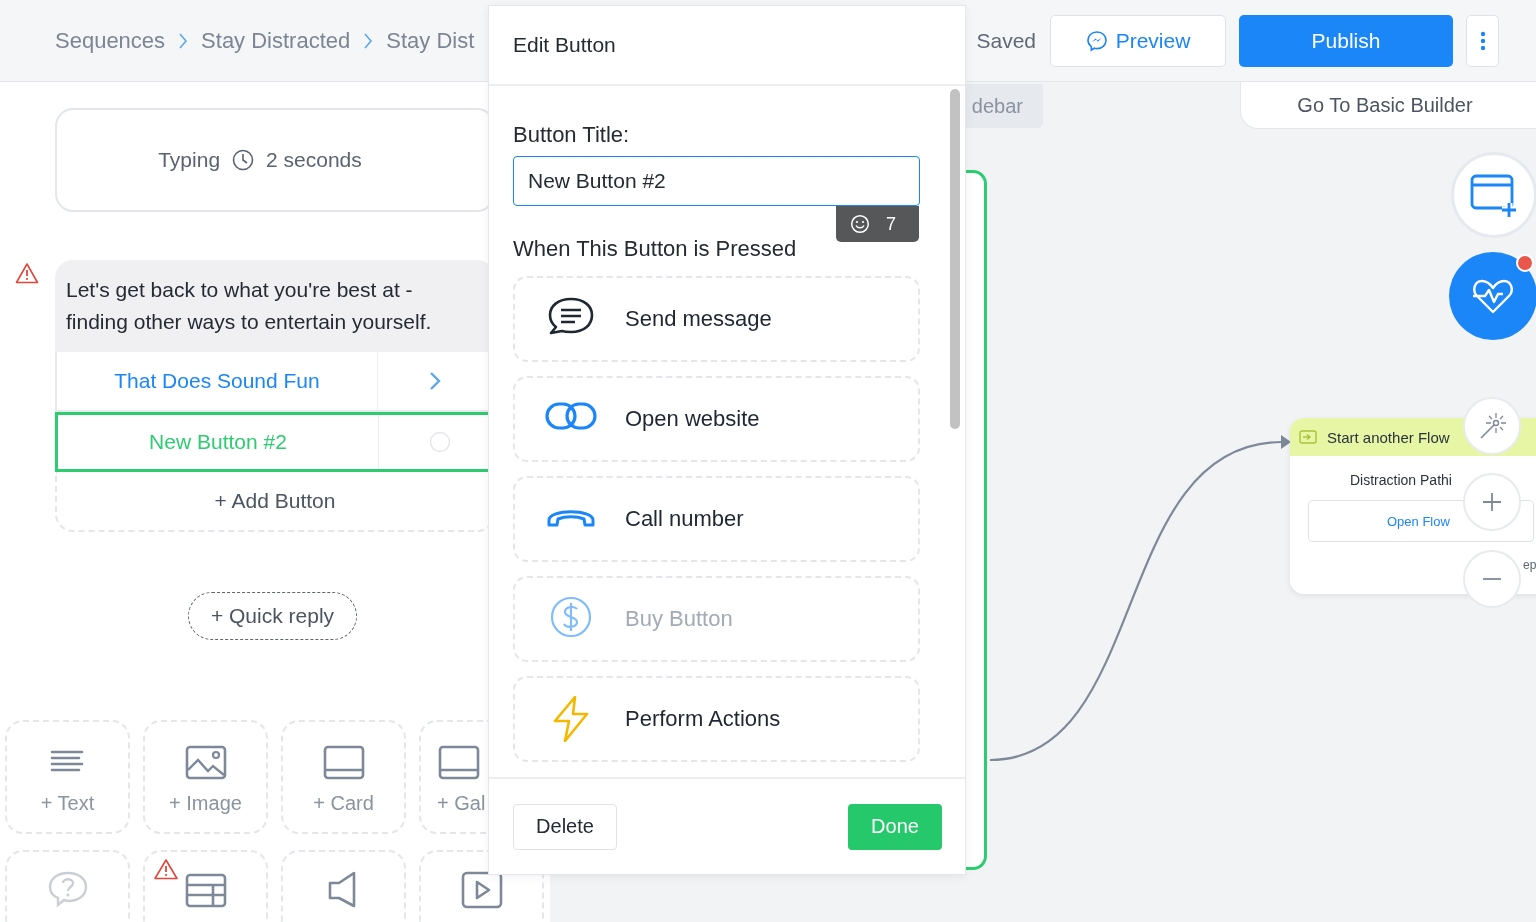  I want to click on title-field: New Button #2, so click(716, 181).